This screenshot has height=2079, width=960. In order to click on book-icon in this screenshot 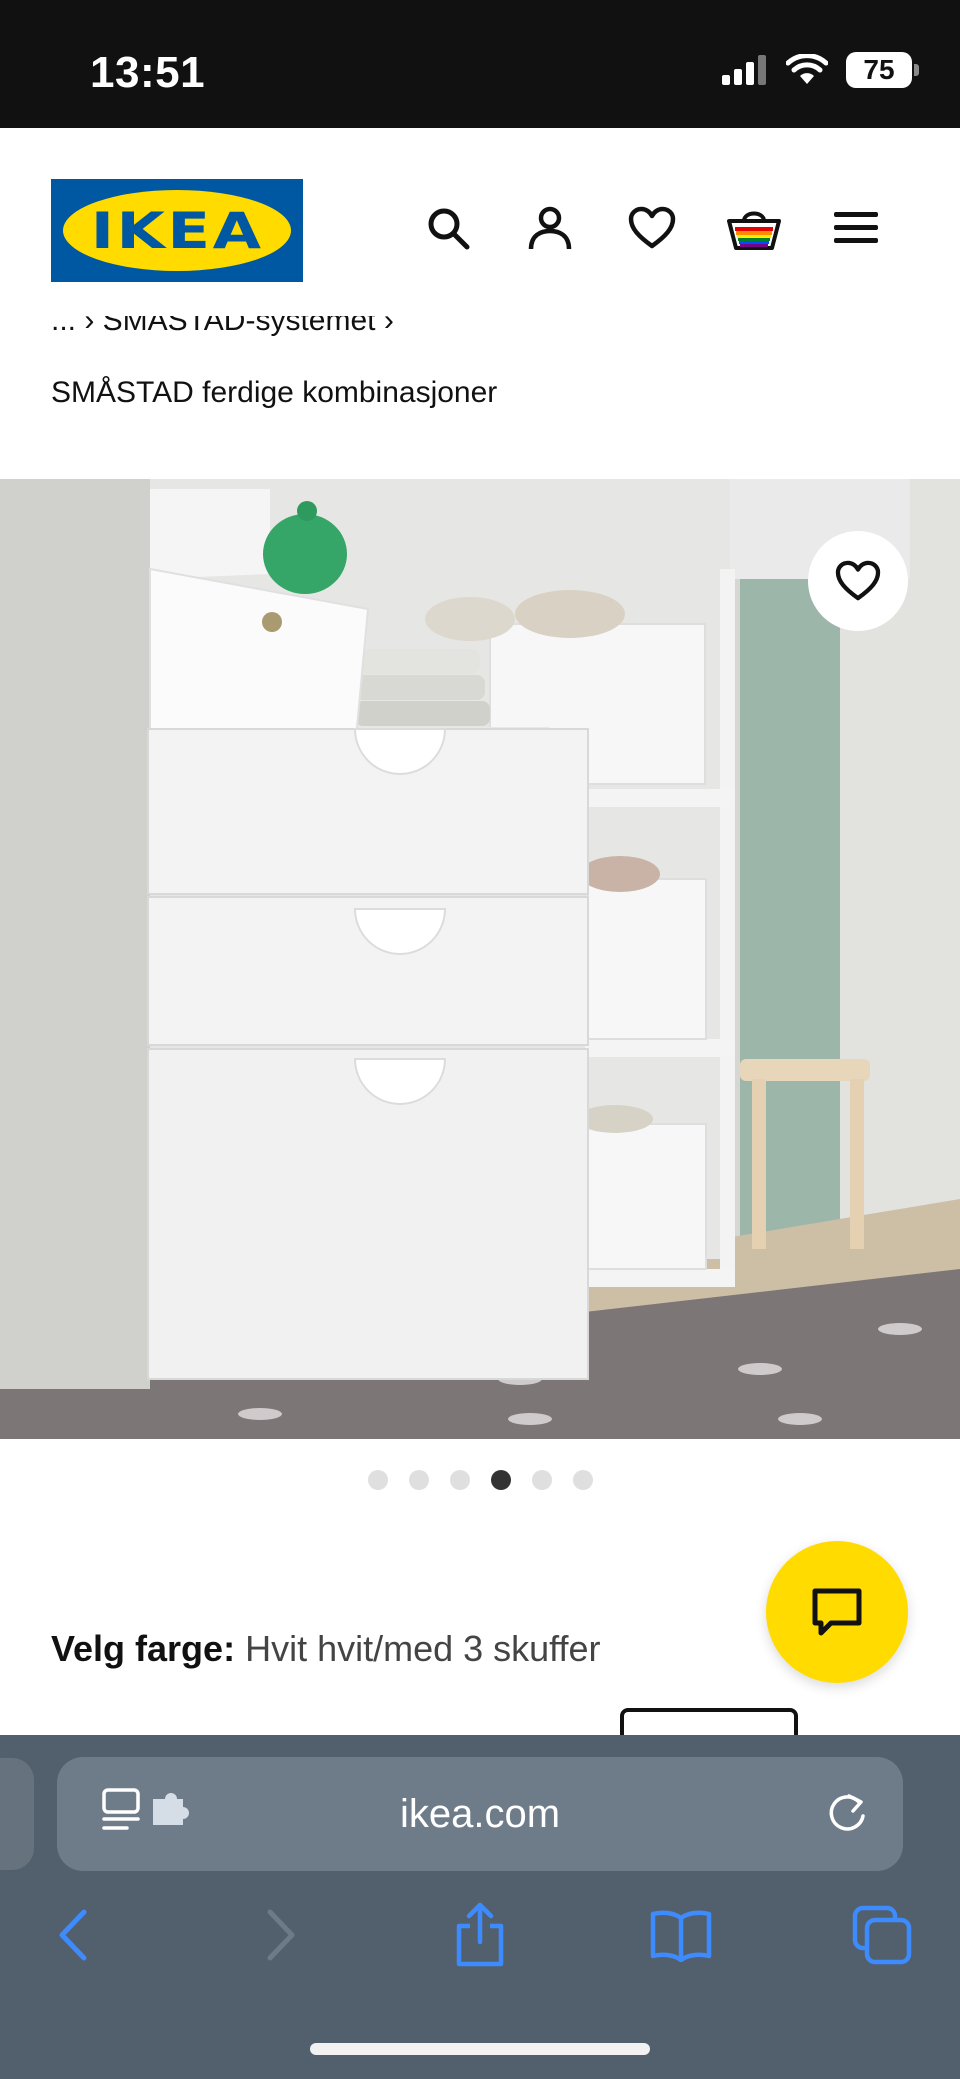, I will do `click(681, 1936)`.